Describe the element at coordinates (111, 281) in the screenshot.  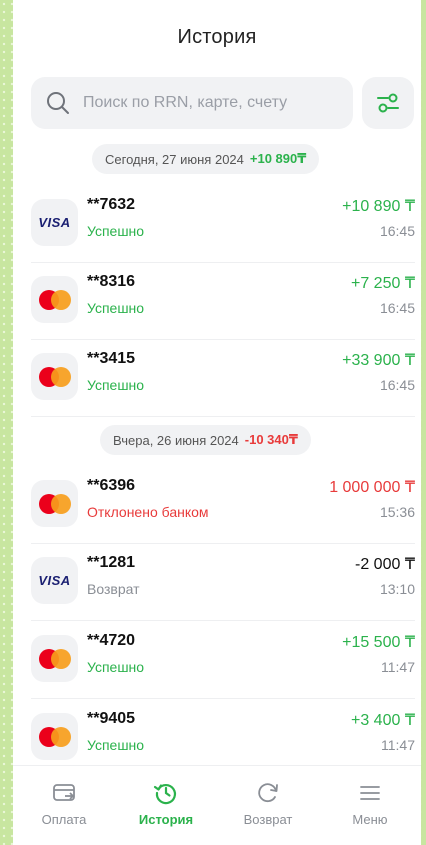
I see `card-number: **8316` at that location.